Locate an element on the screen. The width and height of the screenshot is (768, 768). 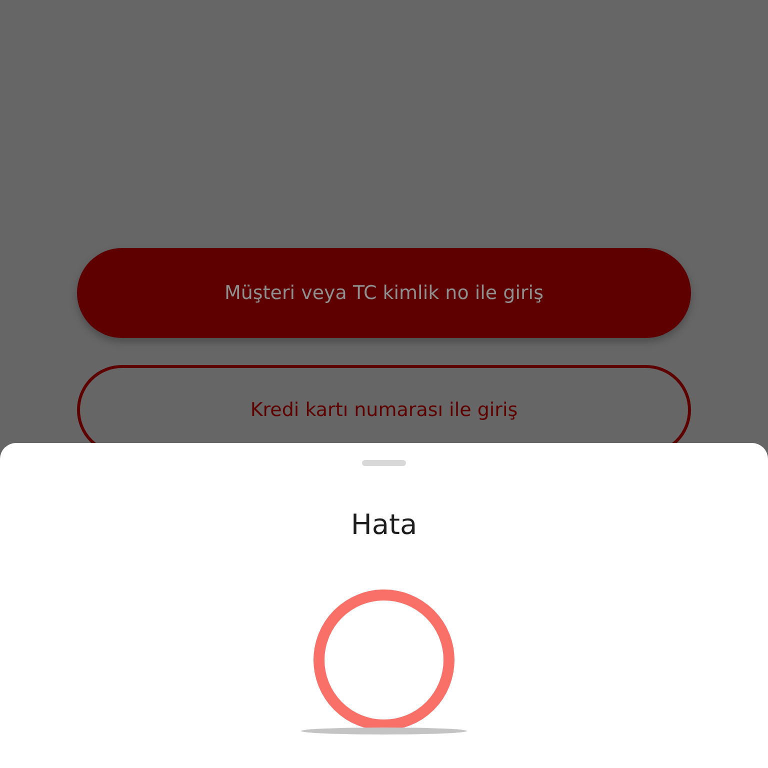
sheet-title: Hata is located at coordinates (384, 524).